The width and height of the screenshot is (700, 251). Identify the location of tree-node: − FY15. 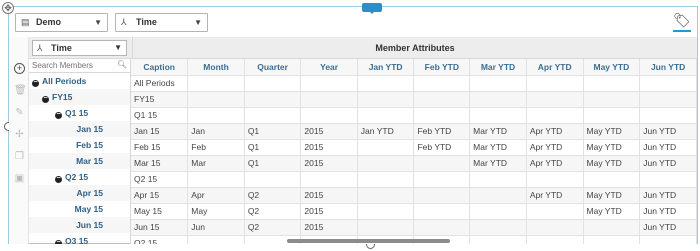
(80, 97).